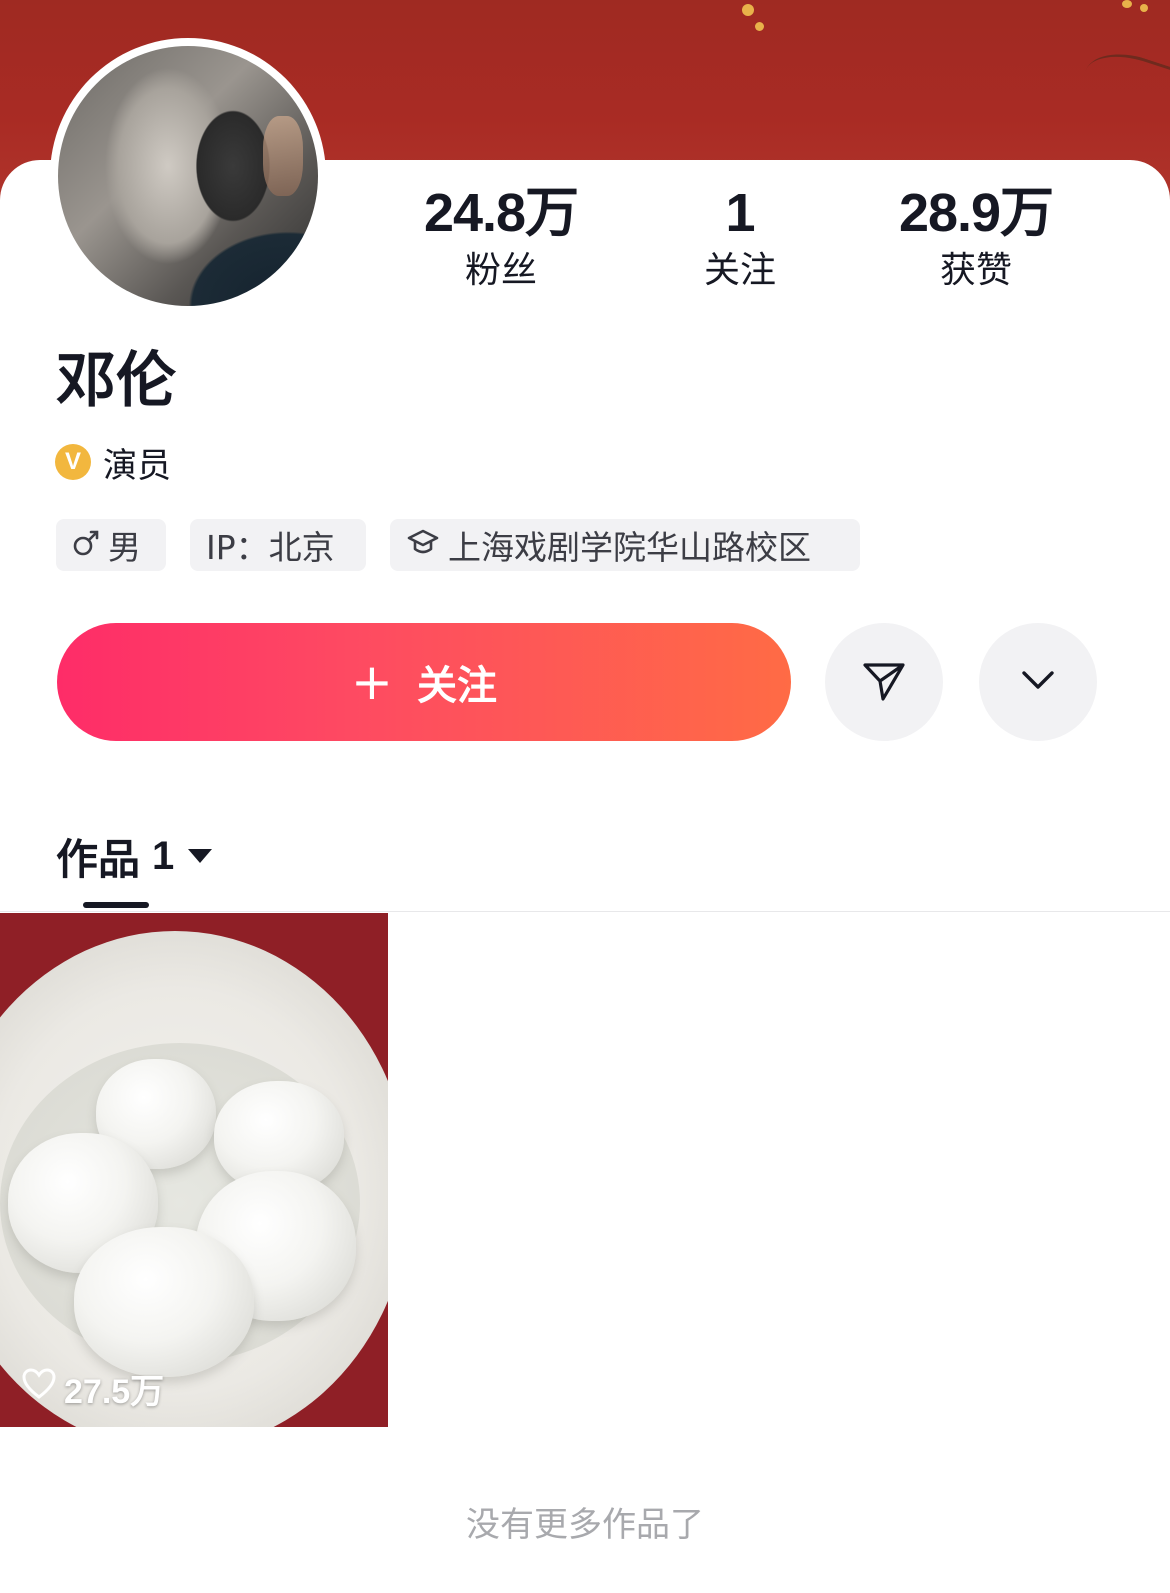  I want to click on send-icon, so click(884, 682).